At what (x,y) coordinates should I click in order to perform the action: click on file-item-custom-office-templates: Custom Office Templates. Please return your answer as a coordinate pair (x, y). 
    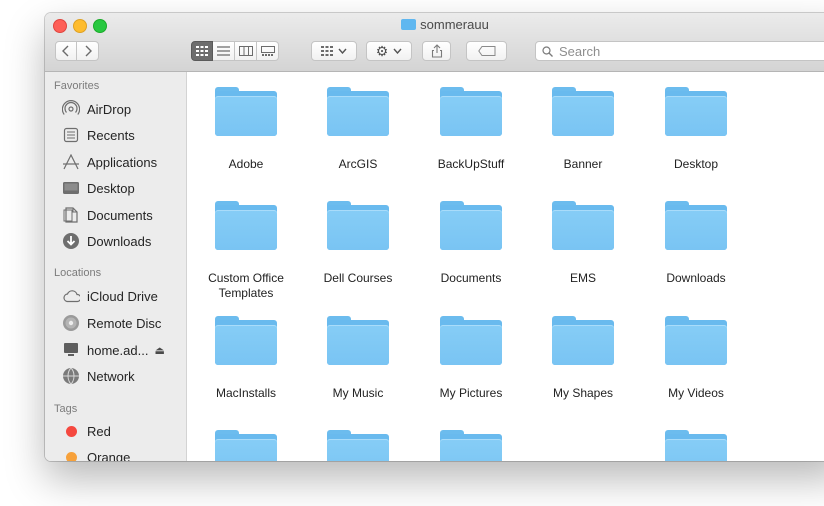
    Looking at the image, I should click on (246, 251).